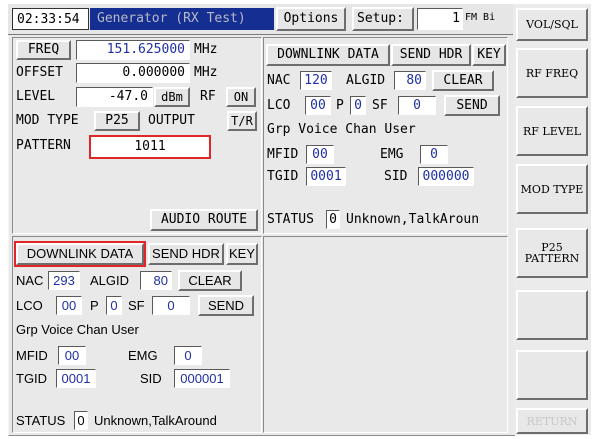 The image size is (597, 439). Describe the element at coordinates (150, 147) in the screenshot. I see `pattern-highlight` at that location.